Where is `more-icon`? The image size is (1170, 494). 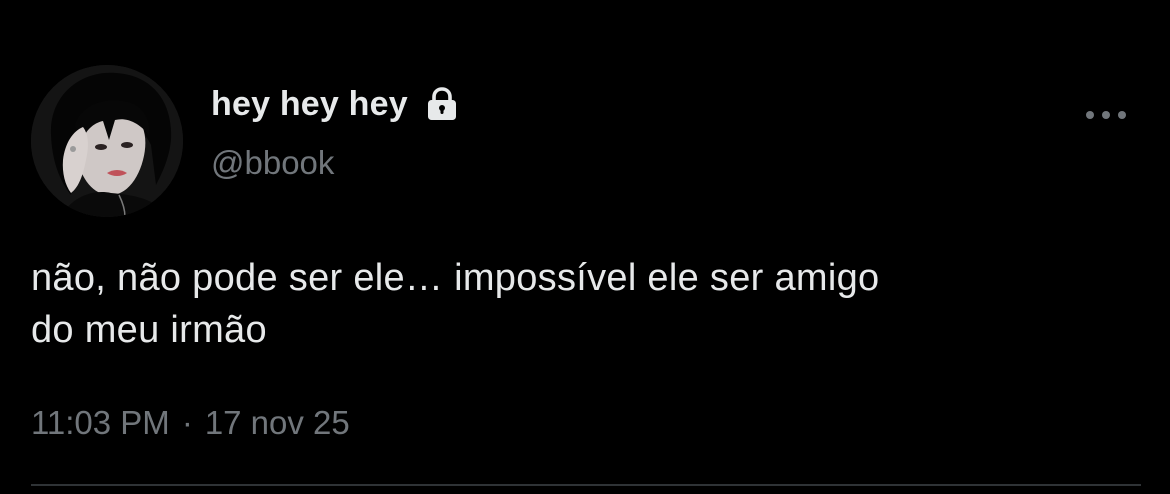
more-icon is located at coordinates (1106, 115).